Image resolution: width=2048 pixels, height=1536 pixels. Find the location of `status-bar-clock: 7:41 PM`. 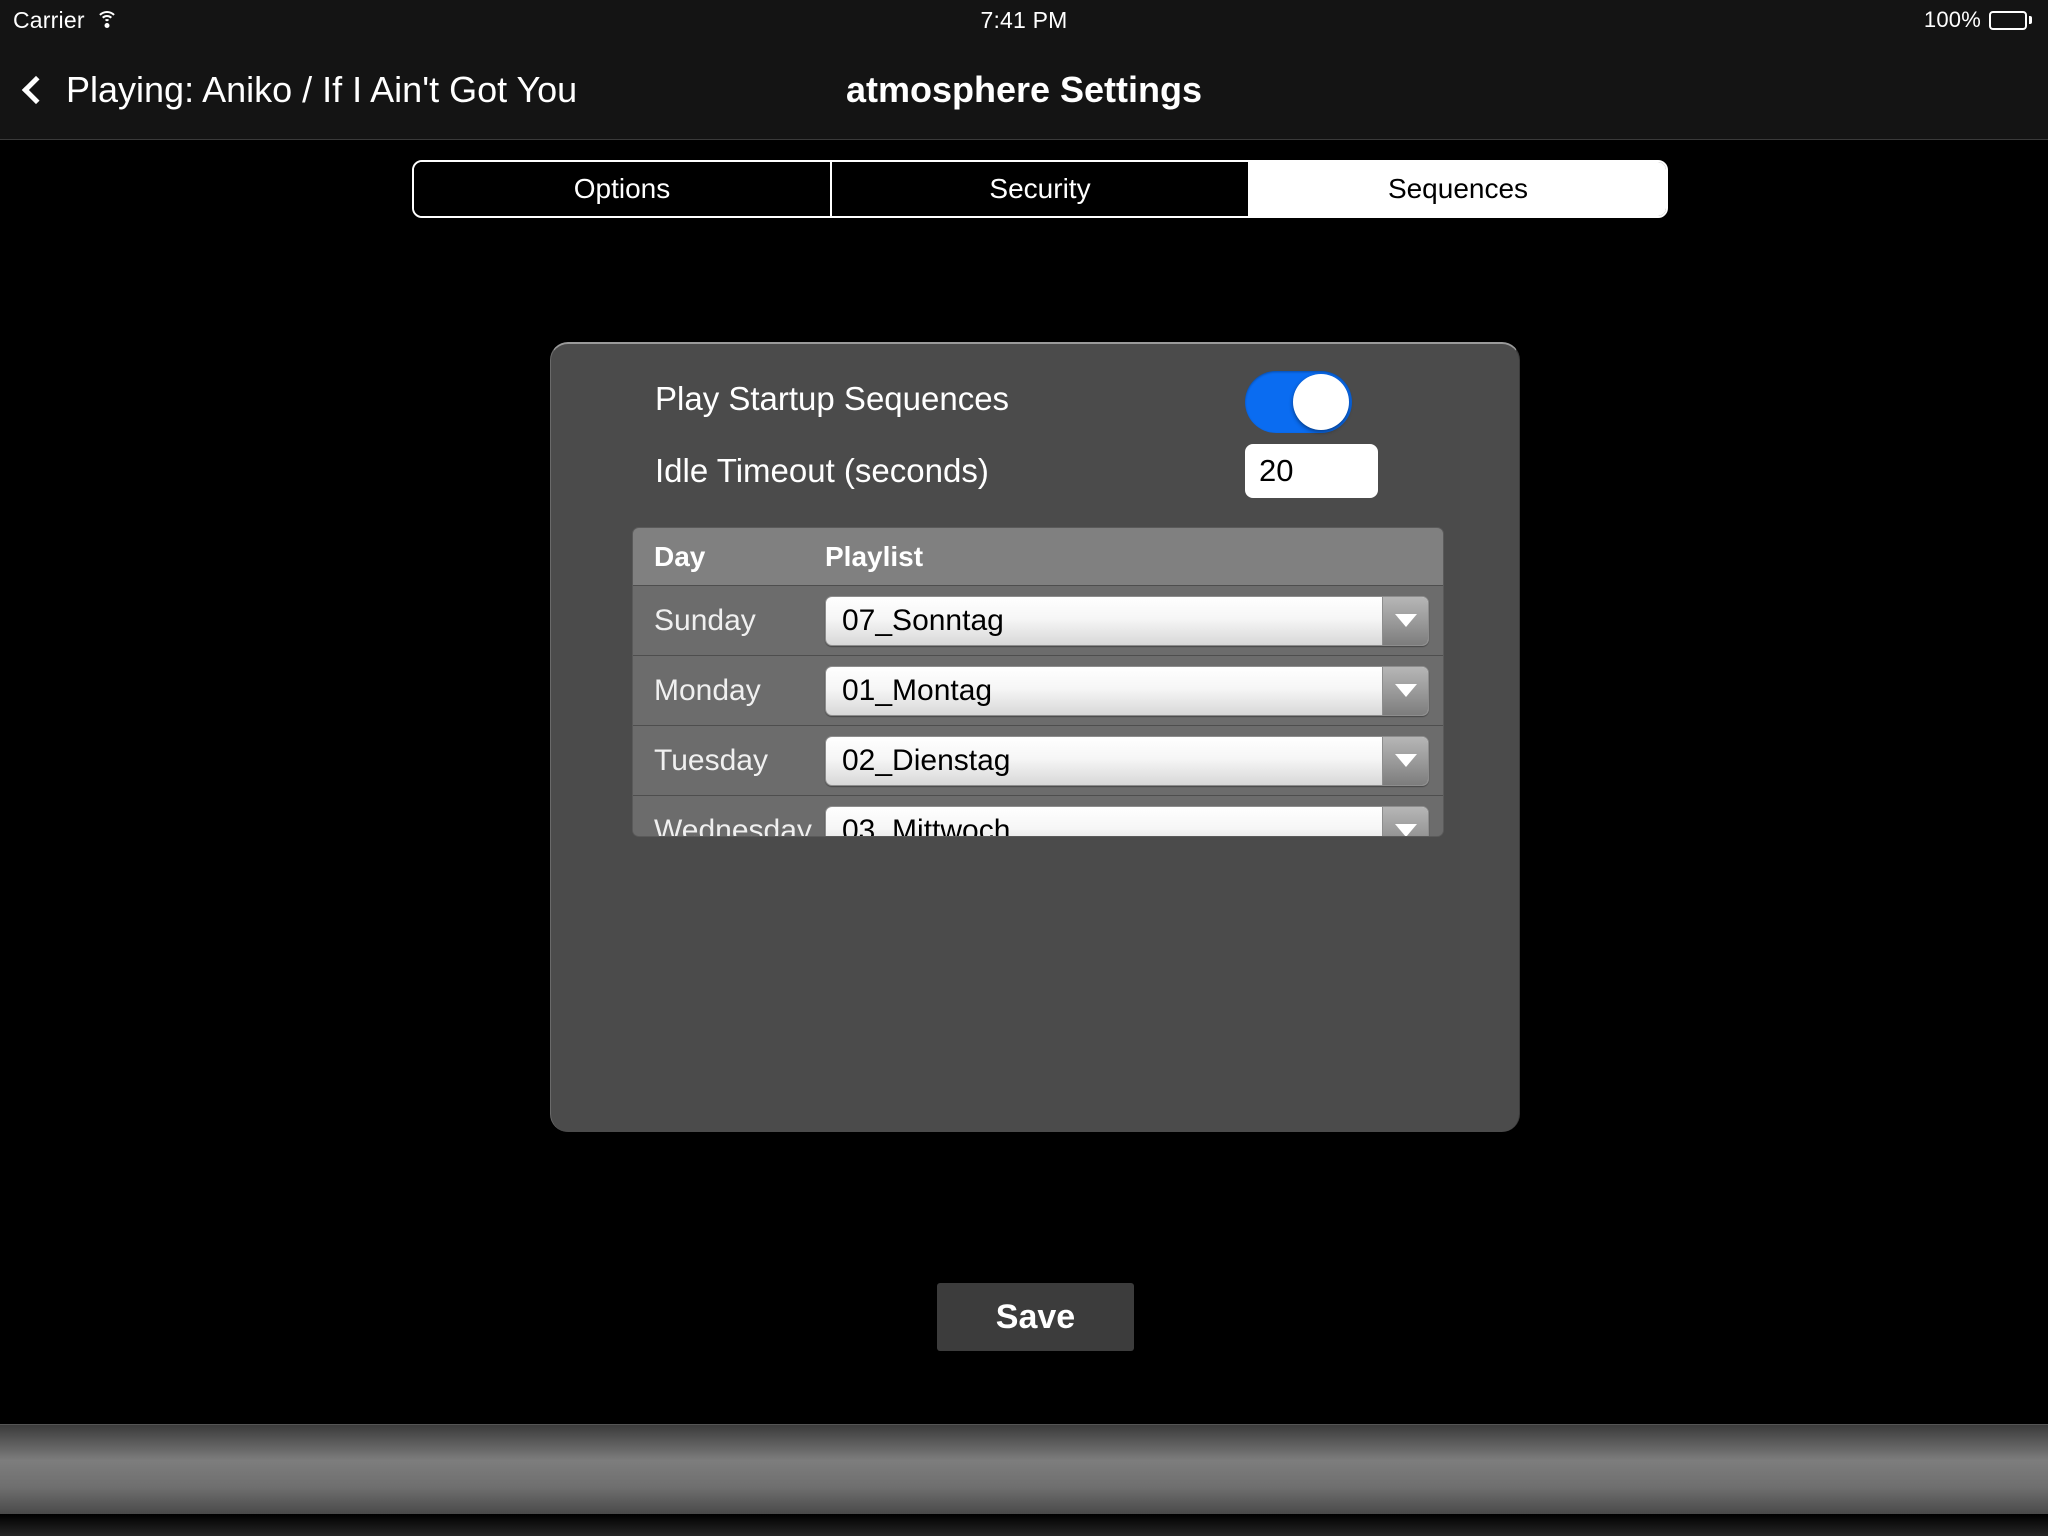

status-bar-clock: 7:41 PM is located at coordinates (1024, 19).